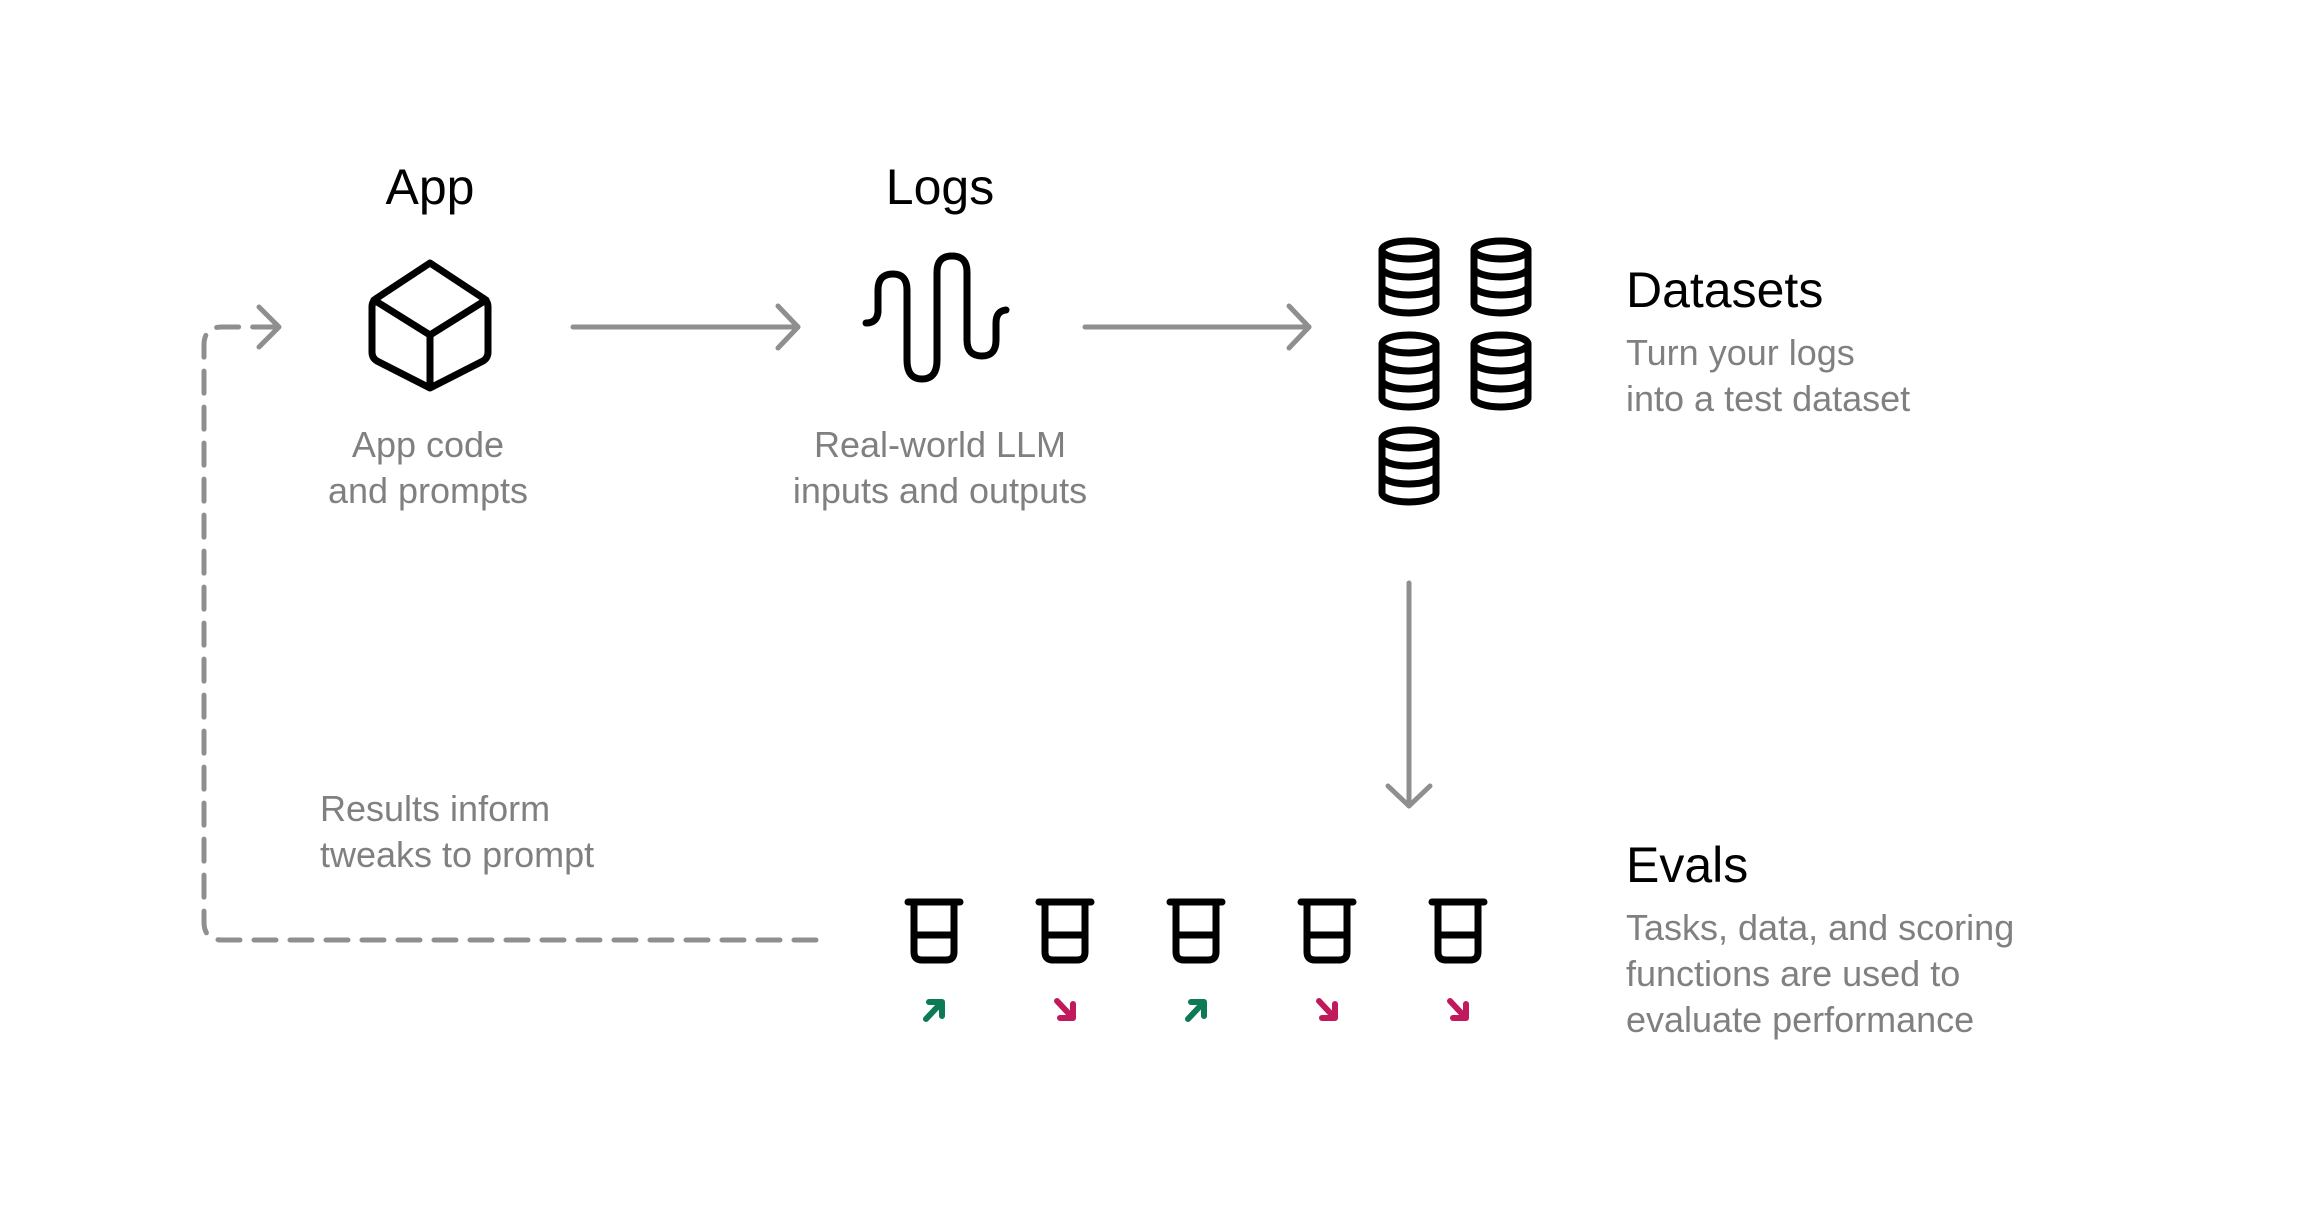  Describe the element at coordinates (940, 490) in the screenshot. I see `description-line: inputs and outputs` at that location.